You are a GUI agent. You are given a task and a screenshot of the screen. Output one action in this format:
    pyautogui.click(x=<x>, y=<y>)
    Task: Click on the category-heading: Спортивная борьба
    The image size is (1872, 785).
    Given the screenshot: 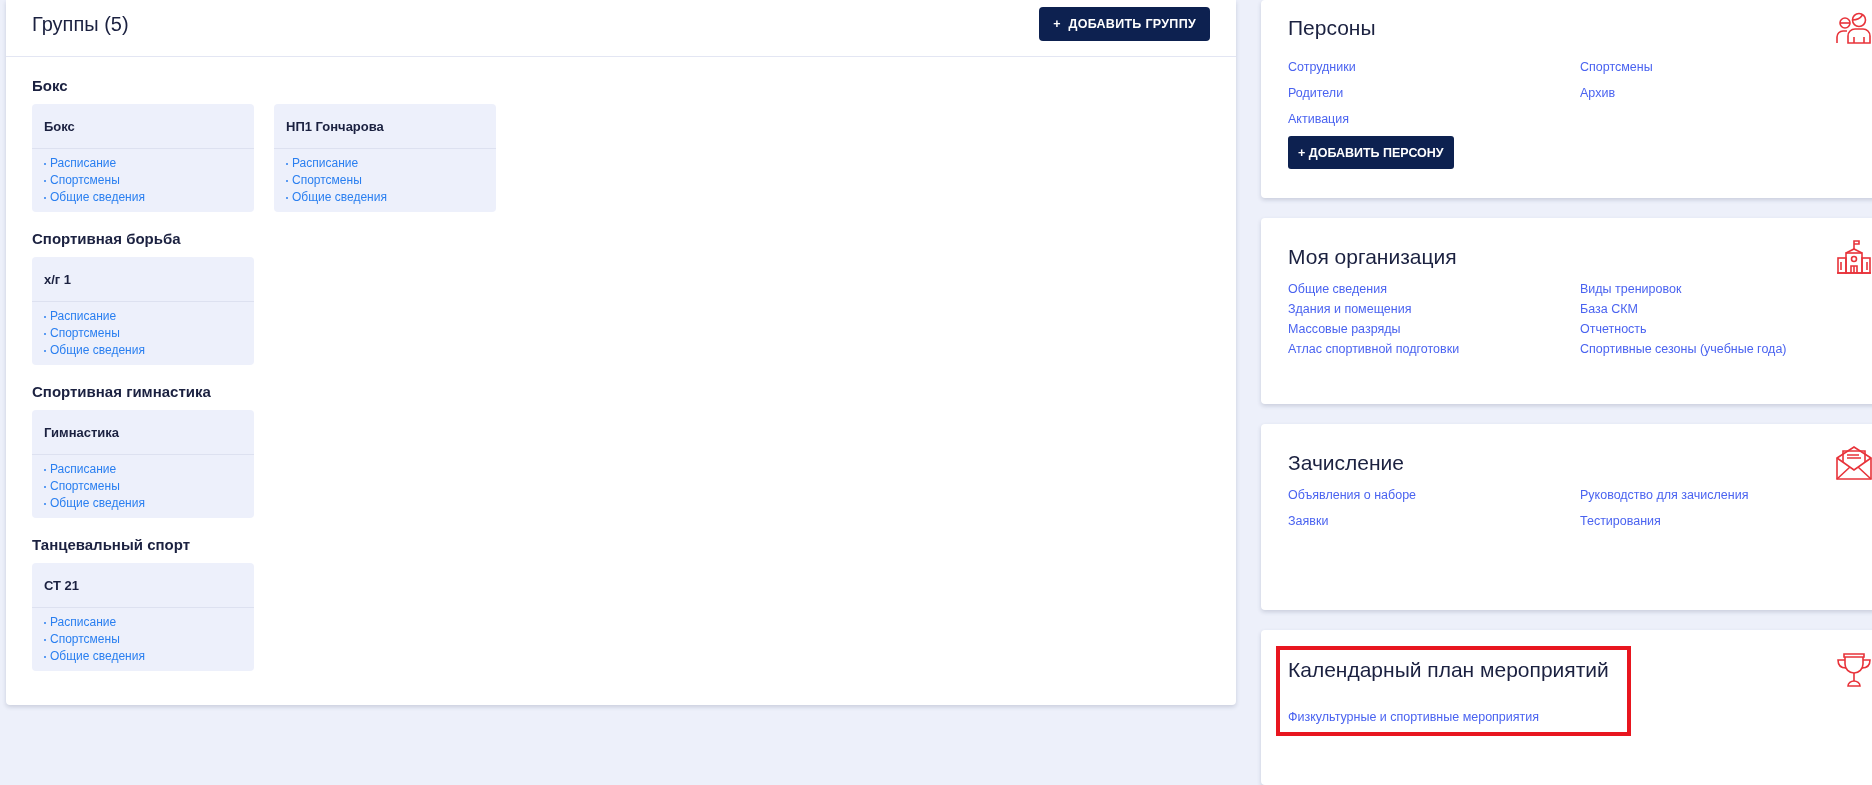 What is the action you would take?
    pyautogui.click(x=107, y=238)
    